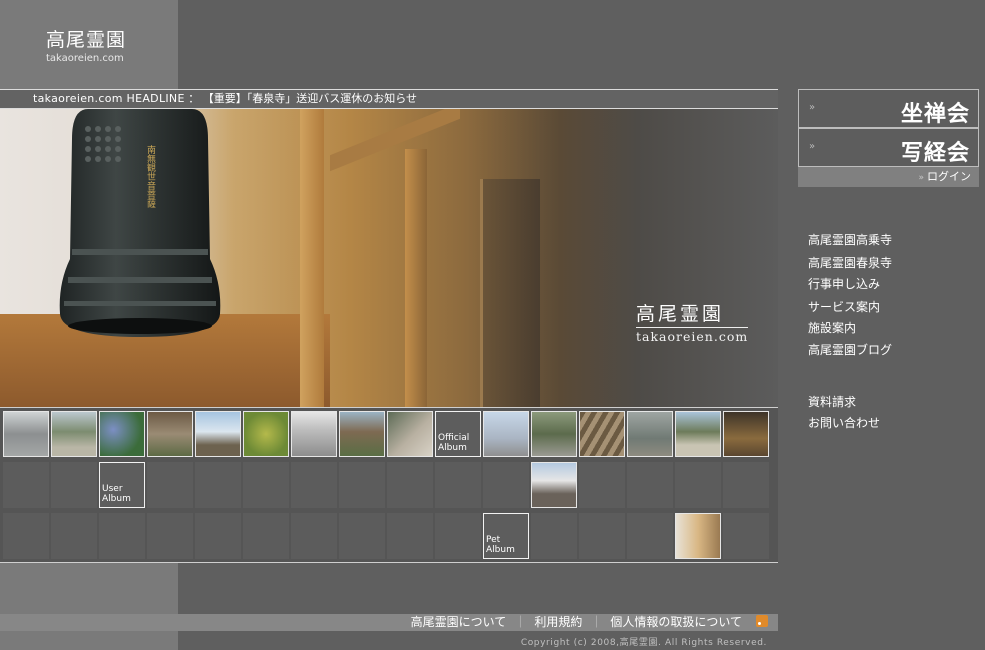  Describe the element at coordinates (150, 176) in the screenshot. I see `bell-inscription: 南無観世音菩薩` at that location.